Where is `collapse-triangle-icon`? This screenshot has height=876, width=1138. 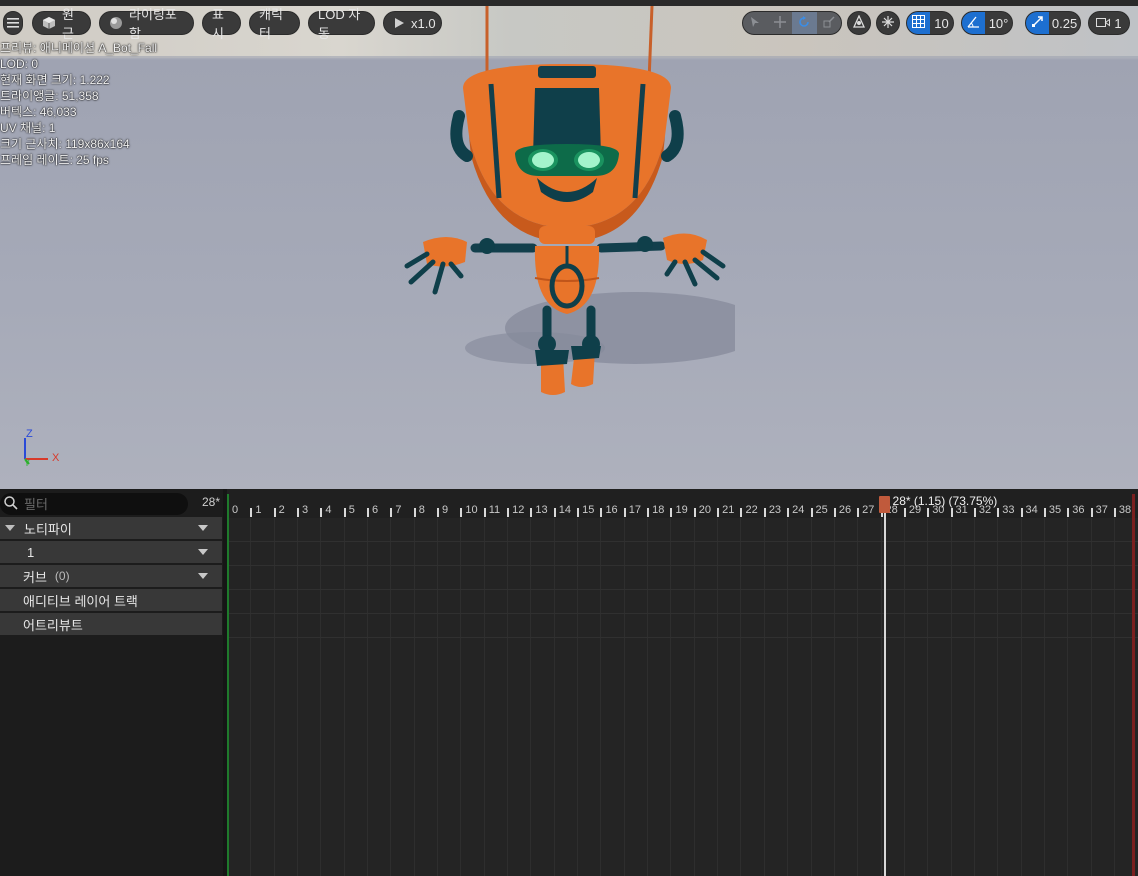
collapse-triangle-icon is located at coordinates (10, 528).